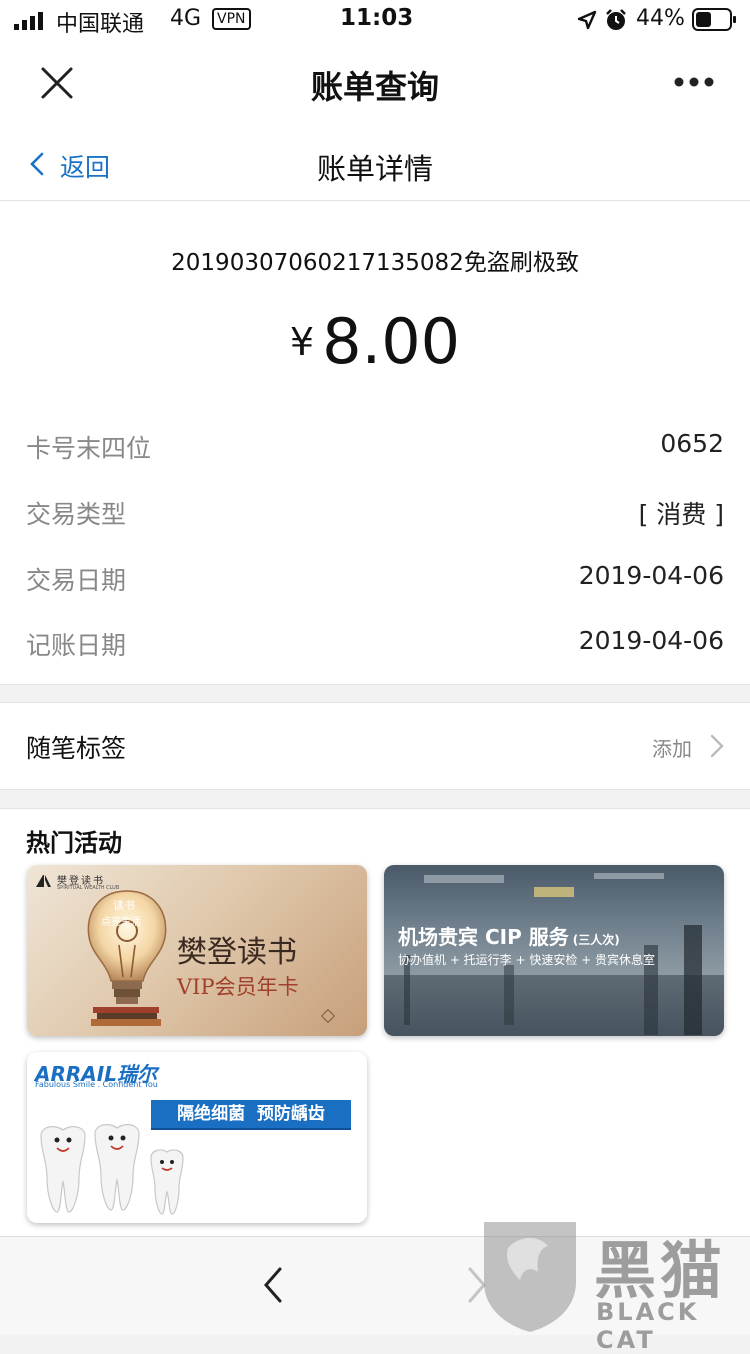 The image size is (750, 1354). What do you see at coordinates (527, 960) in the screenshot?
I see `airport-subtitle: 协办值机 + 托运行李 + 快速安检 + 贵宾休息室` at bounding box center [527, 960].